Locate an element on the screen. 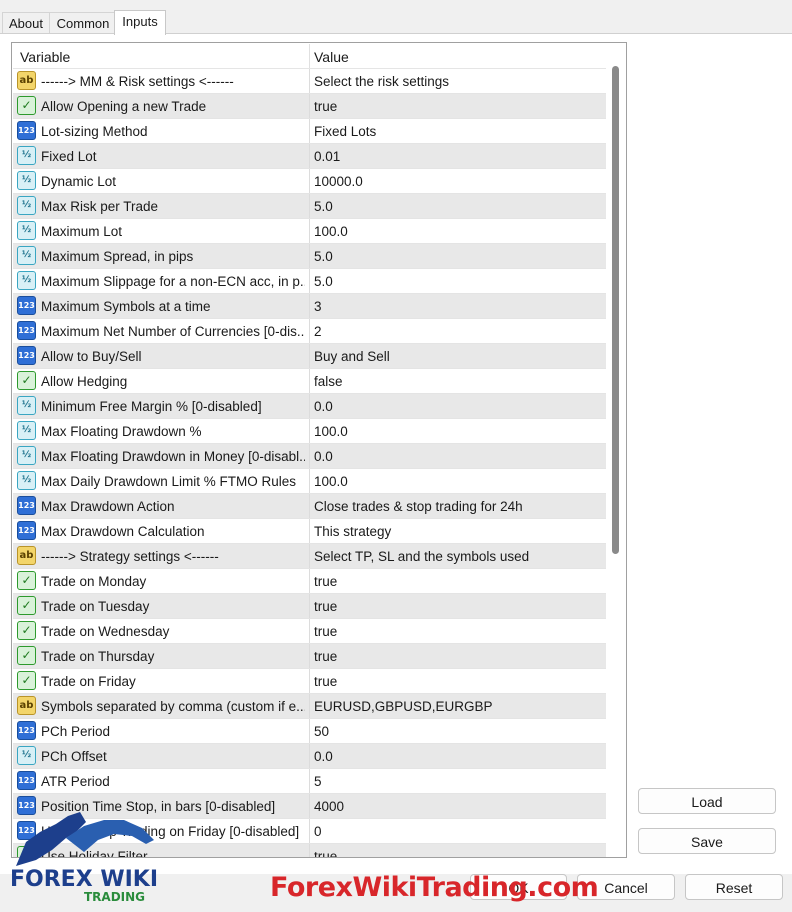 This screenshot has height=912, width=792. variable-value: 2 is located at coordinates (458, 331).